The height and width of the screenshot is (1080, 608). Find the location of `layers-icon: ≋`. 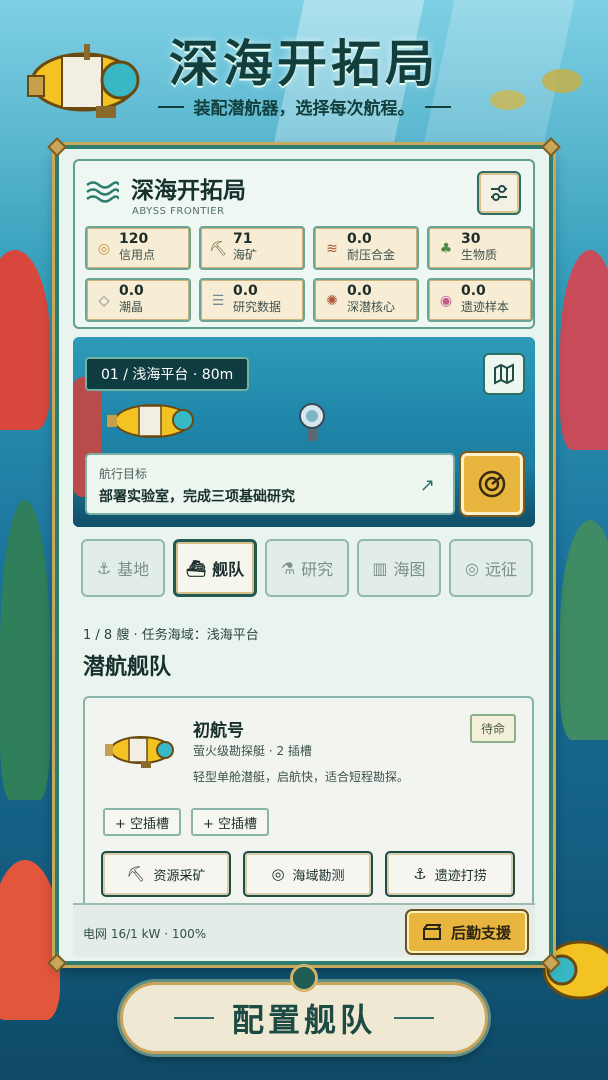

layers-icon: ≋ is located at coordinates (332, 249).